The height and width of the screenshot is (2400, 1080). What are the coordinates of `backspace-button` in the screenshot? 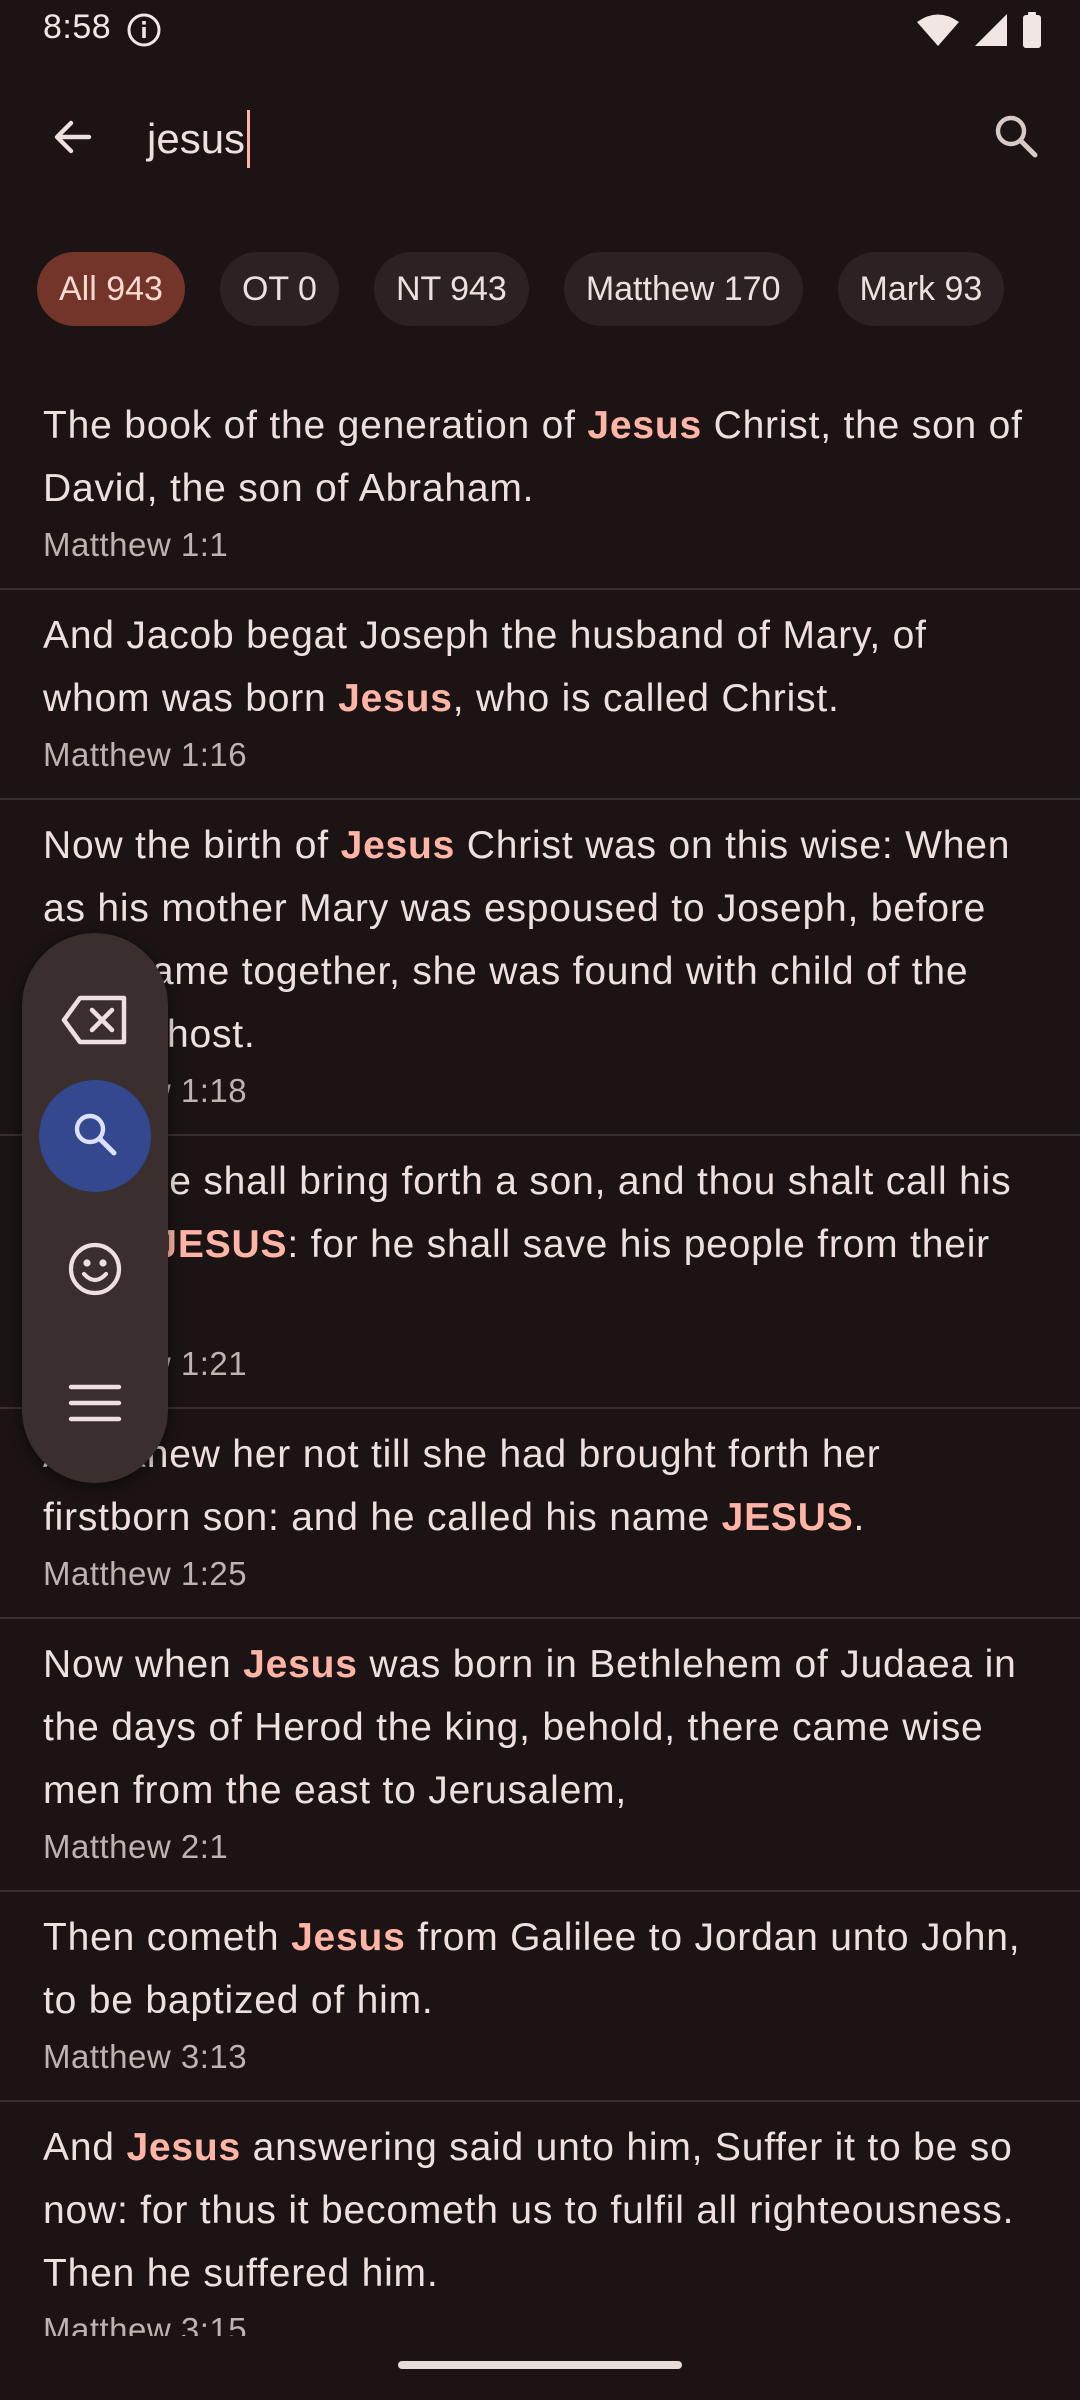 It's located at (95, 1022).